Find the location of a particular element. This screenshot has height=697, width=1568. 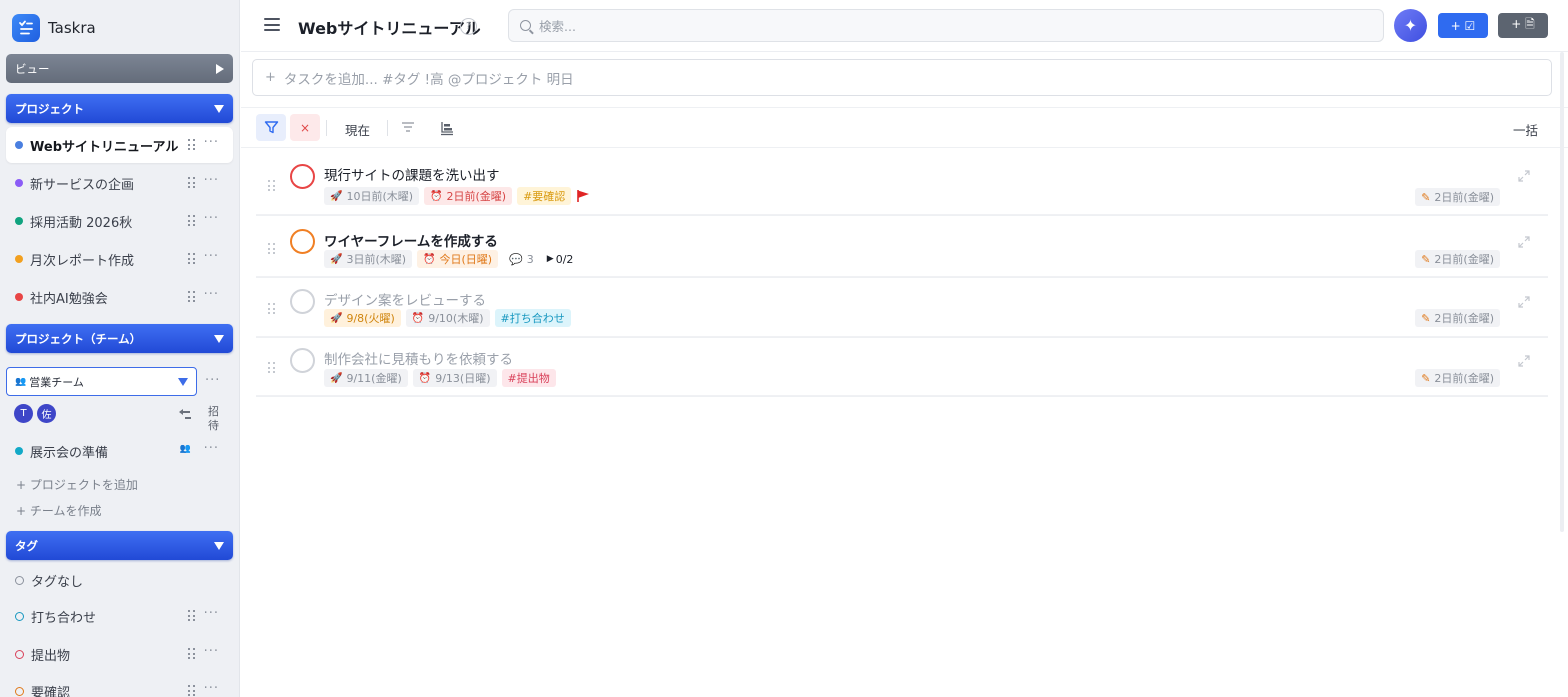

bulk-edit-button: 一括 is located at coordinates (1525, 129).